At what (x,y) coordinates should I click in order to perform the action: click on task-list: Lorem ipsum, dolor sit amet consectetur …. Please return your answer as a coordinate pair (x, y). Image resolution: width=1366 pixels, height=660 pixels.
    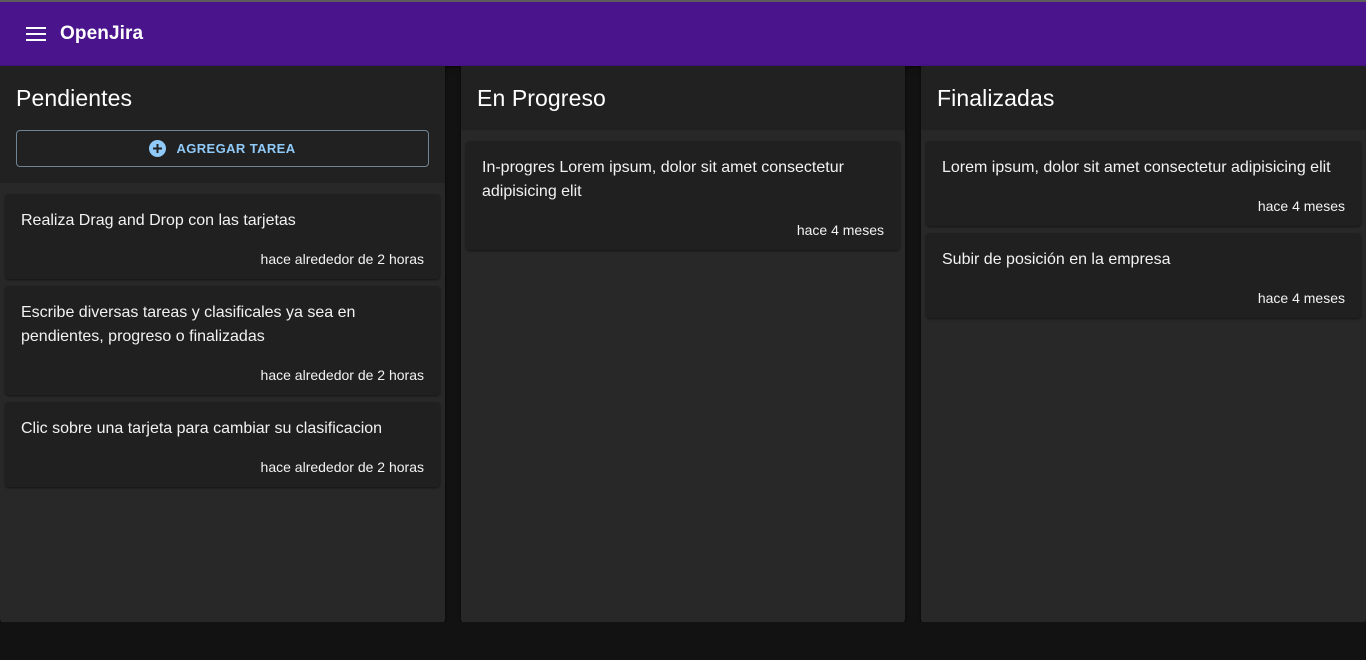
    Looking at the image, I should click on (1143, 224).